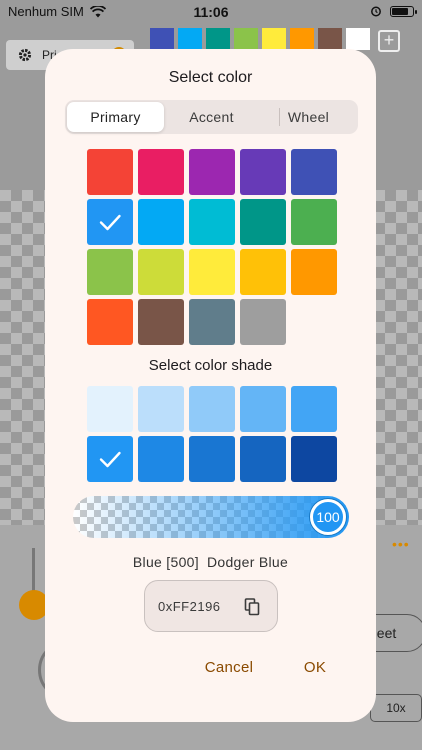 The height and width of the screenshot is (750, 422). Describe the element at coordinates (247, 562) in the screenshot. I see `color-alias: Dodger Blue` at that location.